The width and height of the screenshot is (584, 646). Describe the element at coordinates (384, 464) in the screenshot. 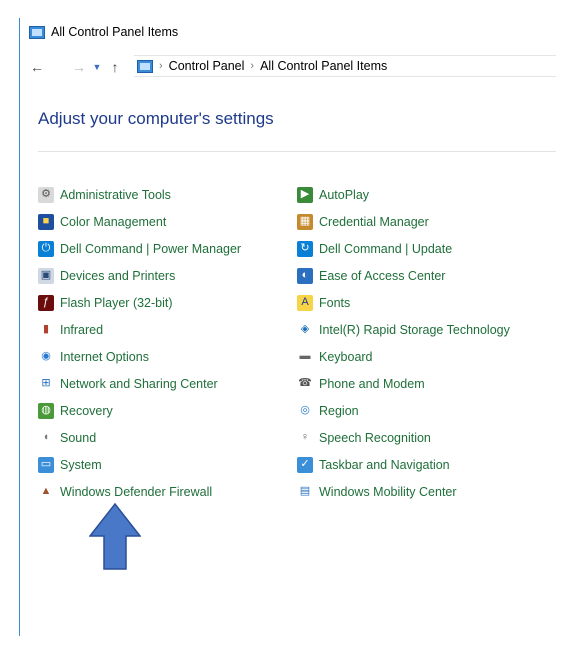

I see `control-panel-item-label: Taskbar and Navigation` at that location.